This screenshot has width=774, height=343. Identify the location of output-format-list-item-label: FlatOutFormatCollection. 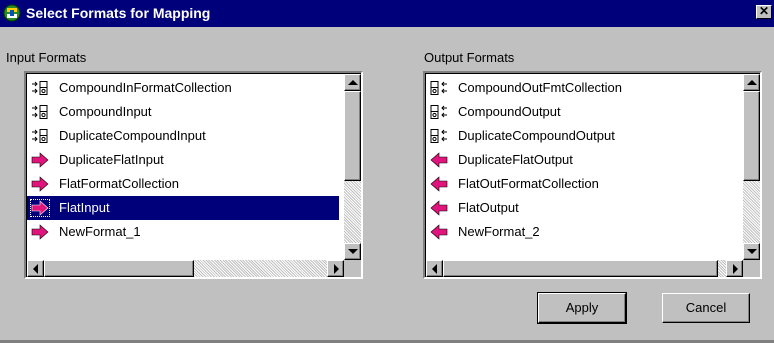
(528, 183).